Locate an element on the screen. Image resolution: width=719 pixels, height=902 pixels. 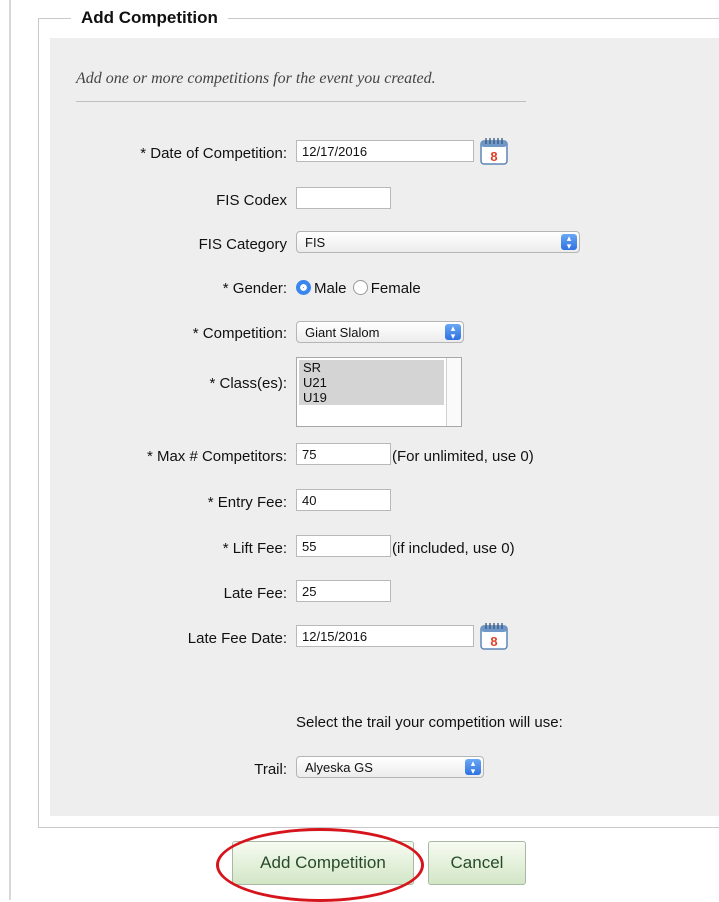
lift-fee-input is located at coordinates (343, 546).